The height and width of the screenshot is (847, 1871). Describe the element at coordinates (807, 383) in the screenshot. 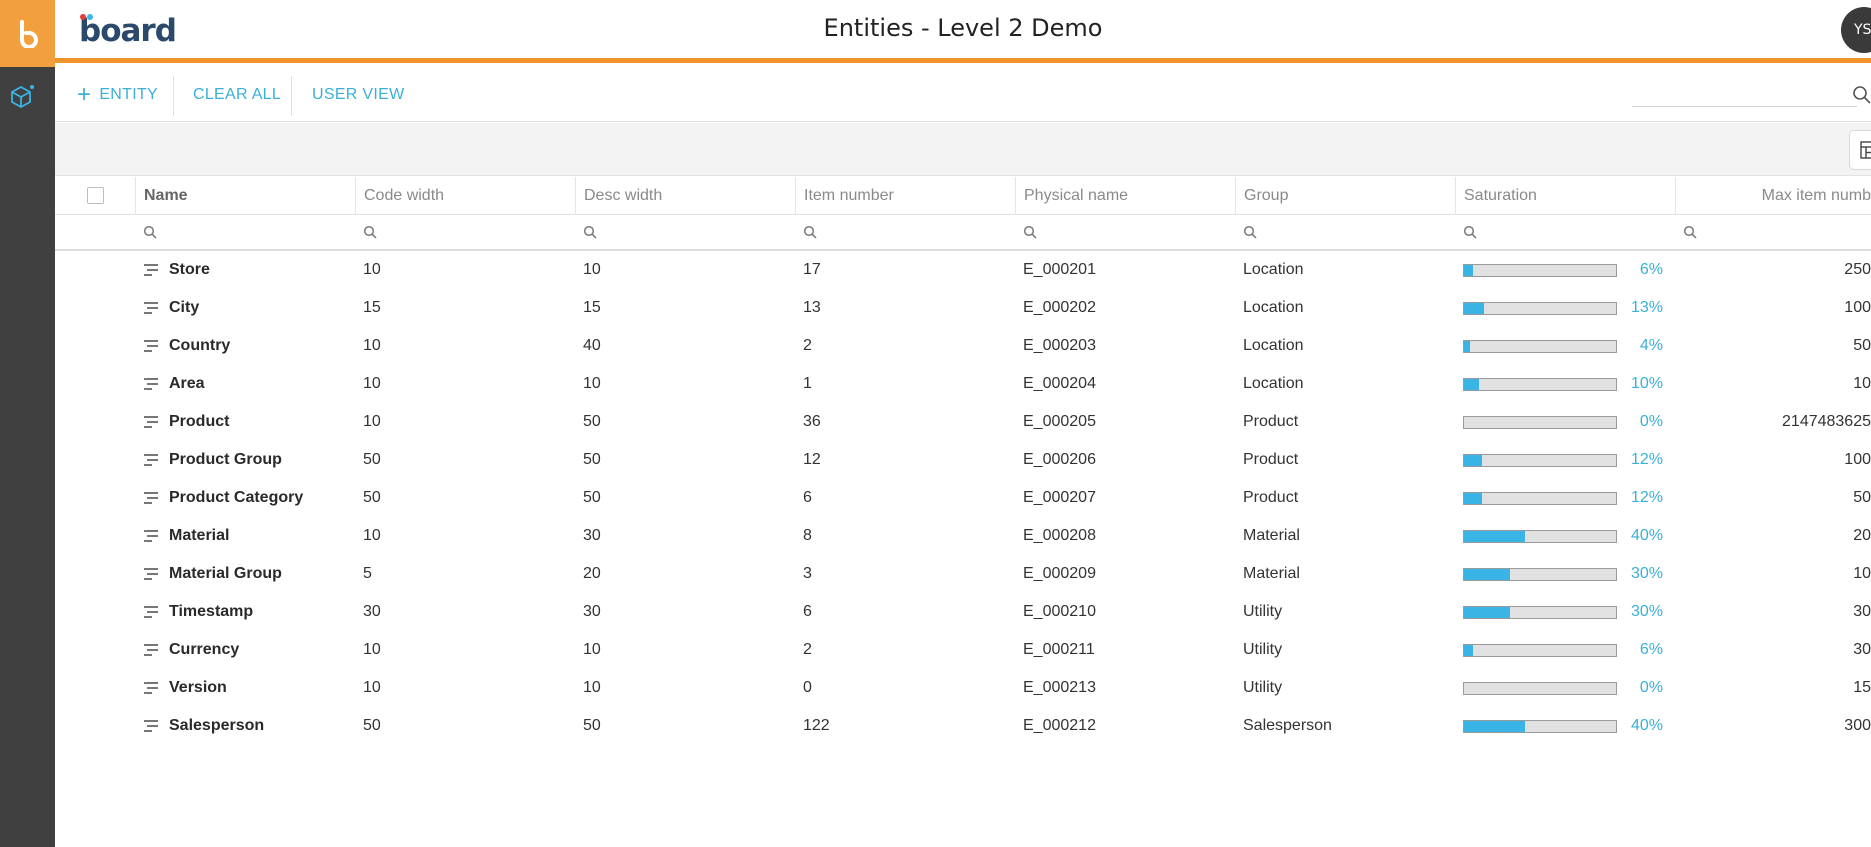

I see `item-number-cell: 1` at that location.